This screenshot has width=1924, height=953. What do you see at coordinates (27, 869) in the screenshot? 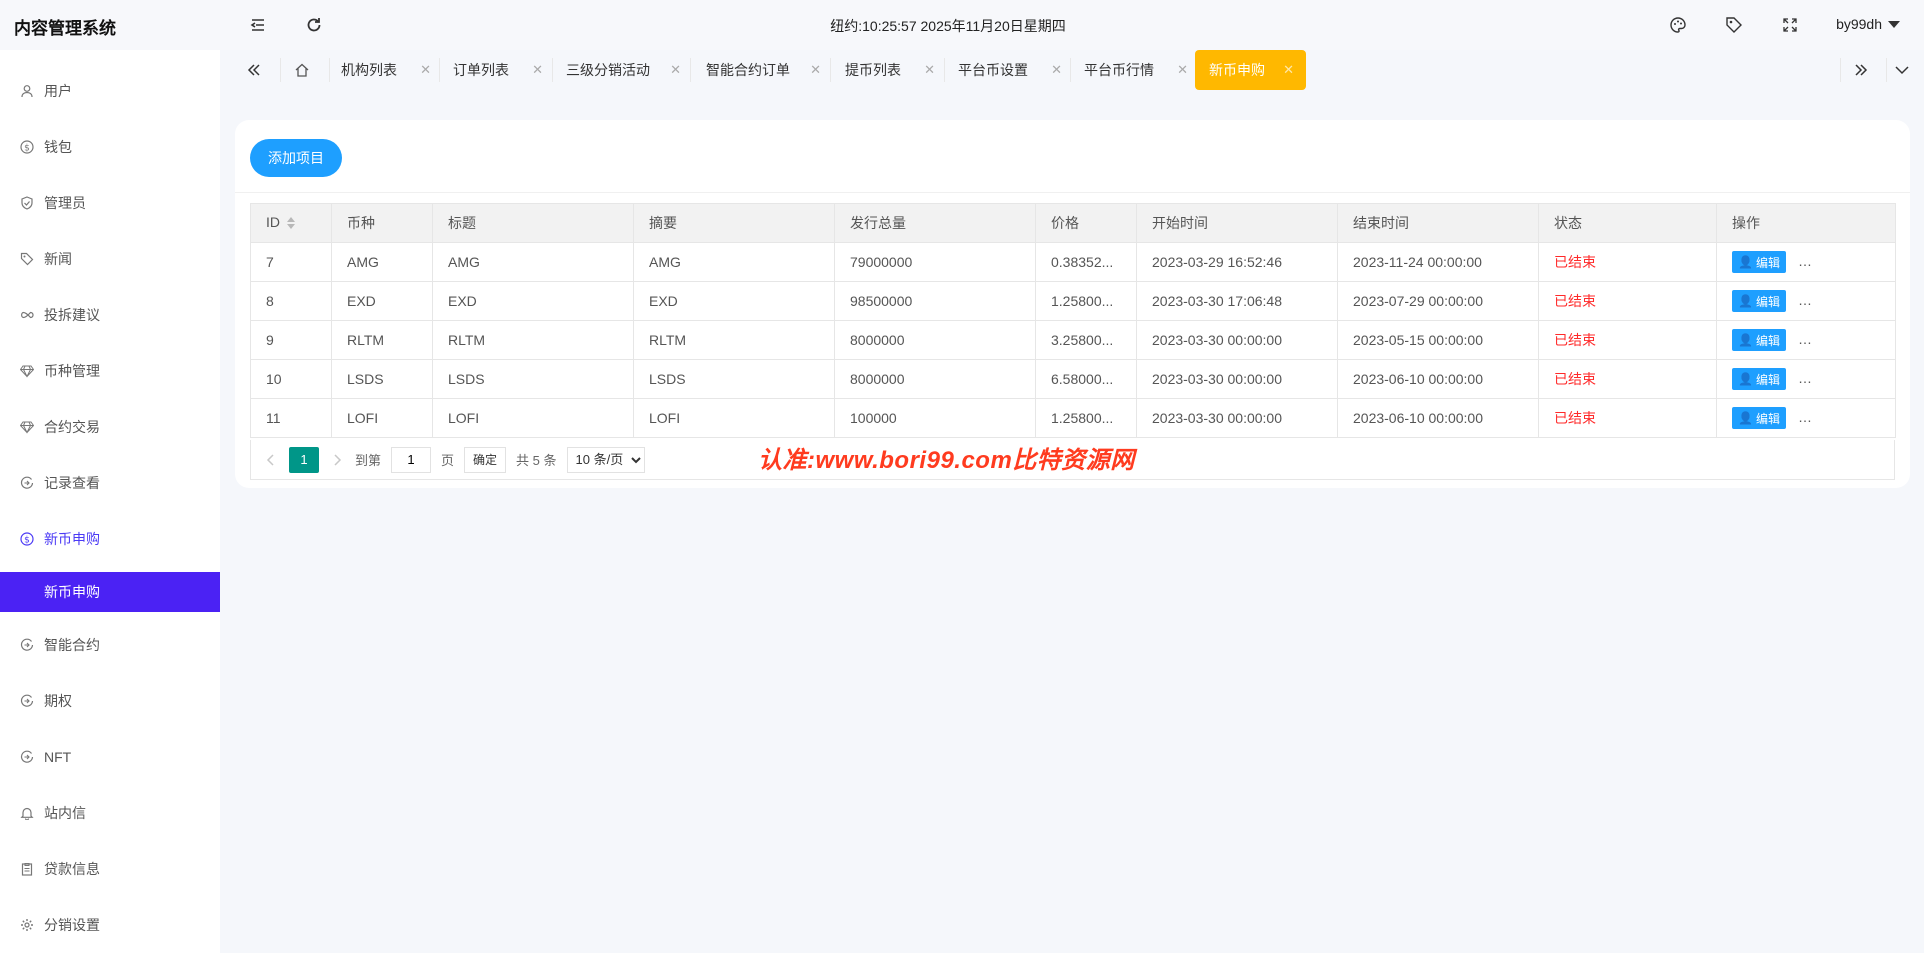
I see `clipboard-icon` at bounding box center [27, 869].